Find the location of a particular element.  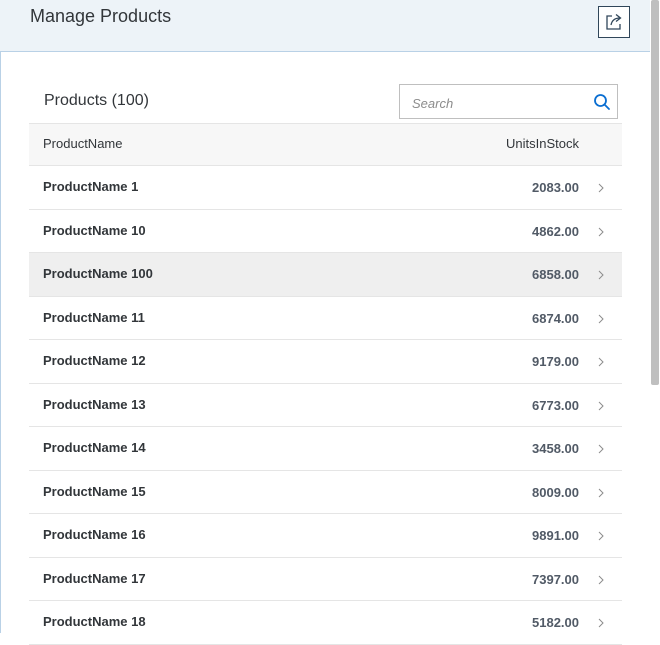

table-row: ProductName 1 2083.00 is located at coordinates (325, 188).